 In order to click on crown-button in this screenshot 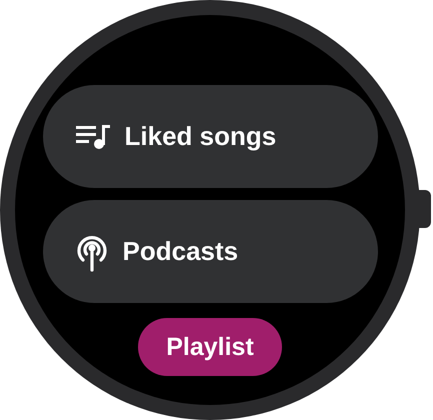, I will do `click(423, 209)`.